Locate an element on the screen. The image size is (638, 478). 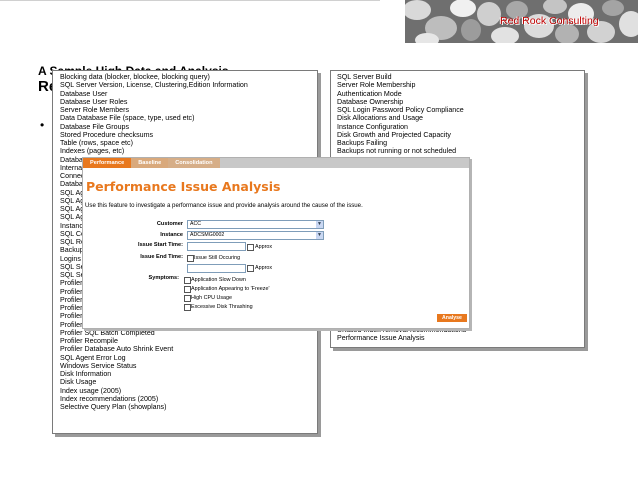
customer-value: ACC is located at coordinates (195, 224).